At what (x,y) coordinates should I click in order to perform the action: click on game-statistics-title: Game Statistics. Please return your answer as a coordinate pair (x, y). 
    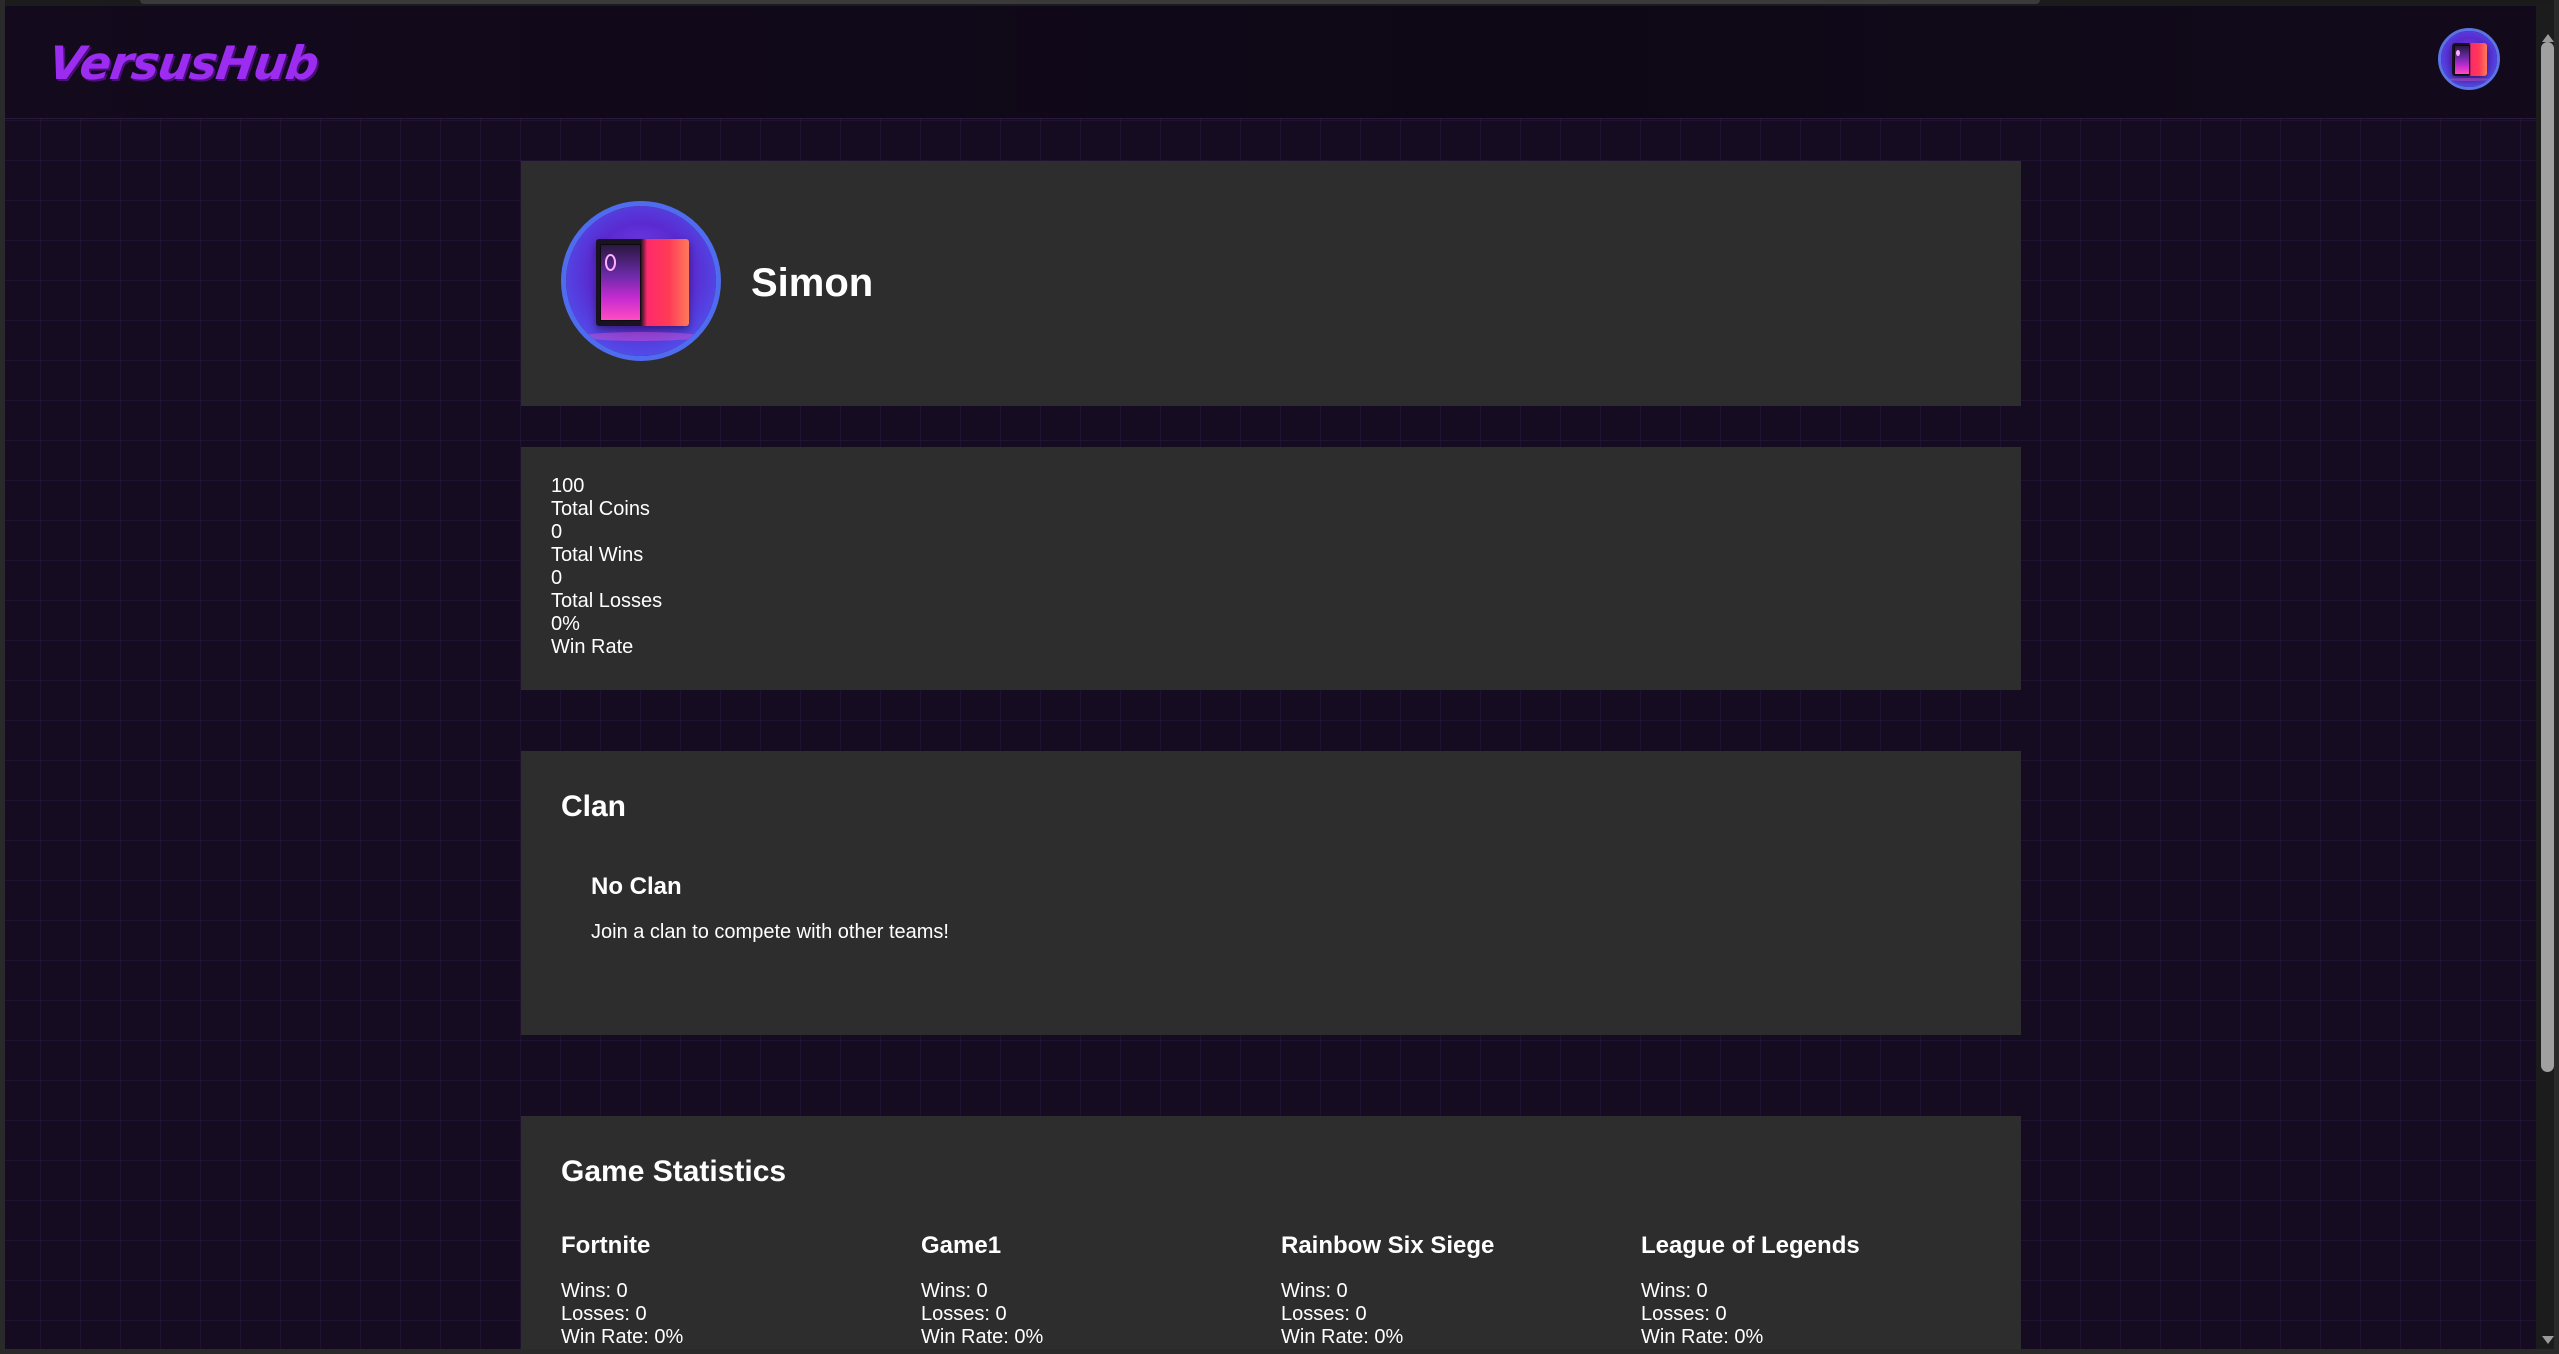
    Looking at the image, I should click on (674, 1171).